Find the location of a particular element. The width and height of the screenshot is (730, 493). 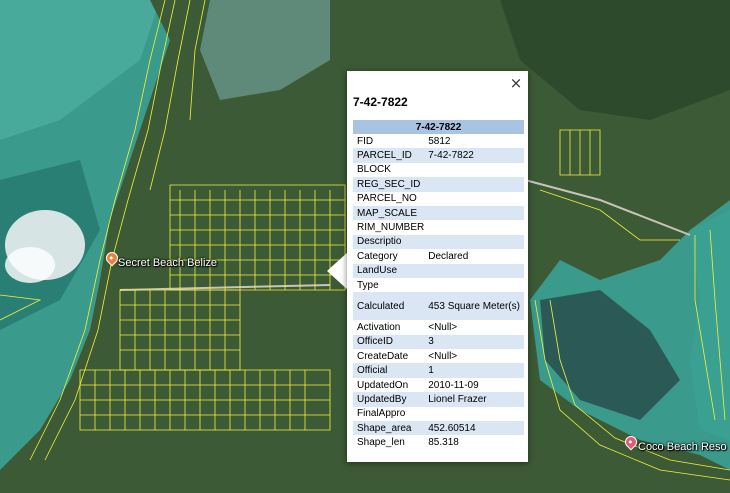

attribute-key: PARCEL_ID is located at coordinates (389, 155).